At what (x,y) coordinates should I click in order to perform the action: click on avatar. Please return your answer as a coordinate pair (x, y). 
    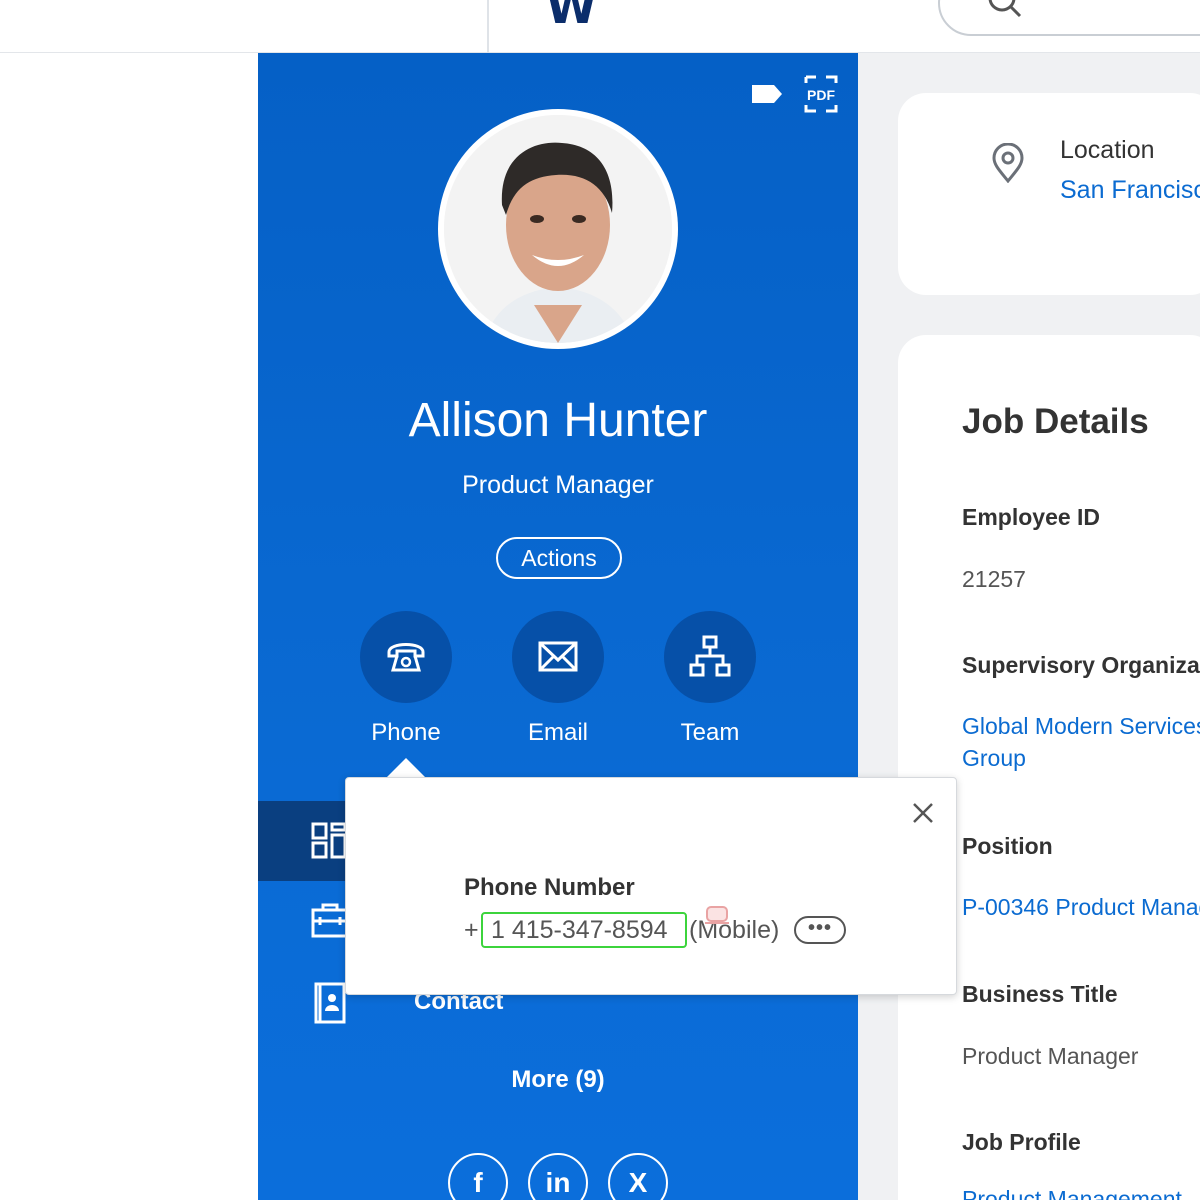
    Looking at the image, I should click on (558, 229).